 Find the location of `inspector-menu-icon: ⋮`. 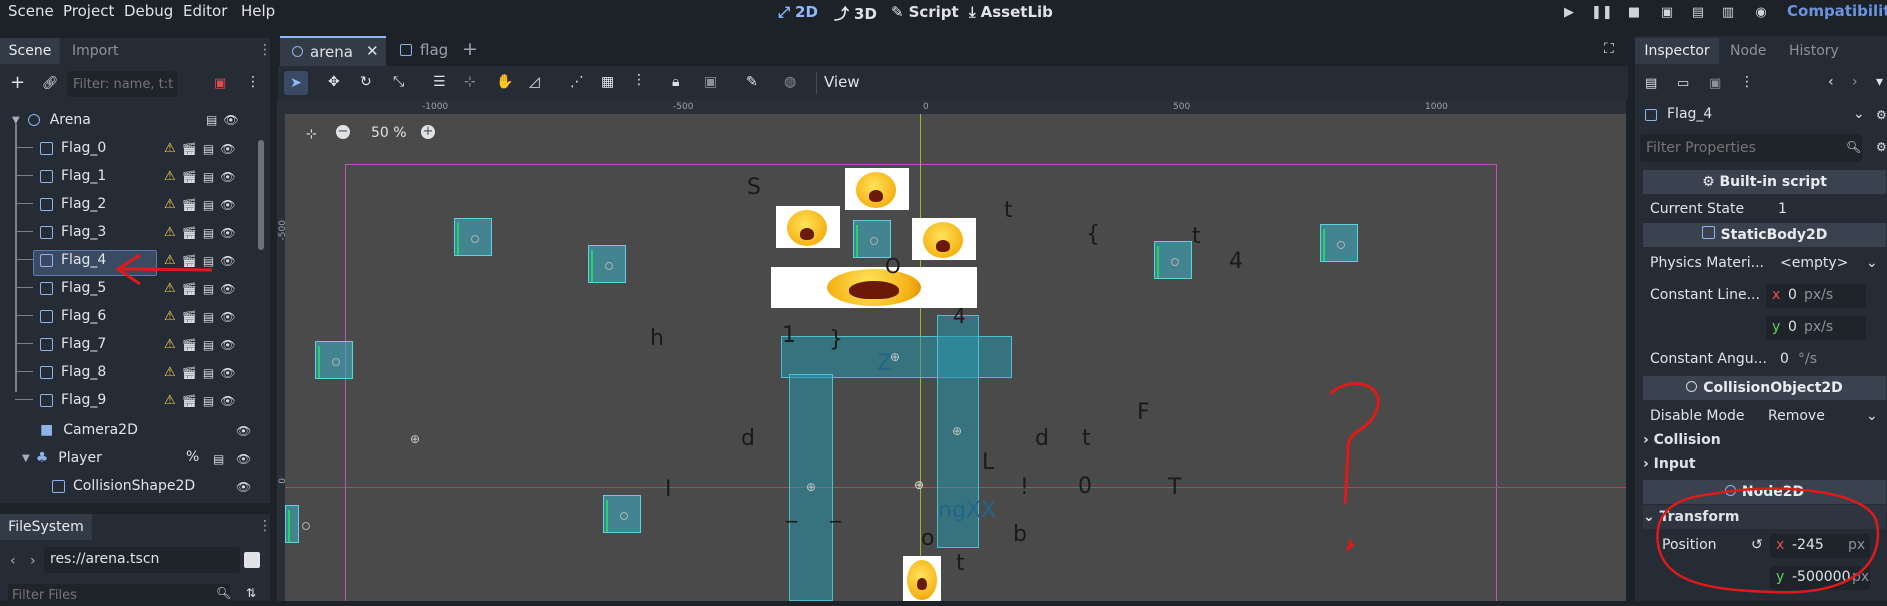

inspector-menu-icon: ⋮ is located at coordinates (1747, 82).